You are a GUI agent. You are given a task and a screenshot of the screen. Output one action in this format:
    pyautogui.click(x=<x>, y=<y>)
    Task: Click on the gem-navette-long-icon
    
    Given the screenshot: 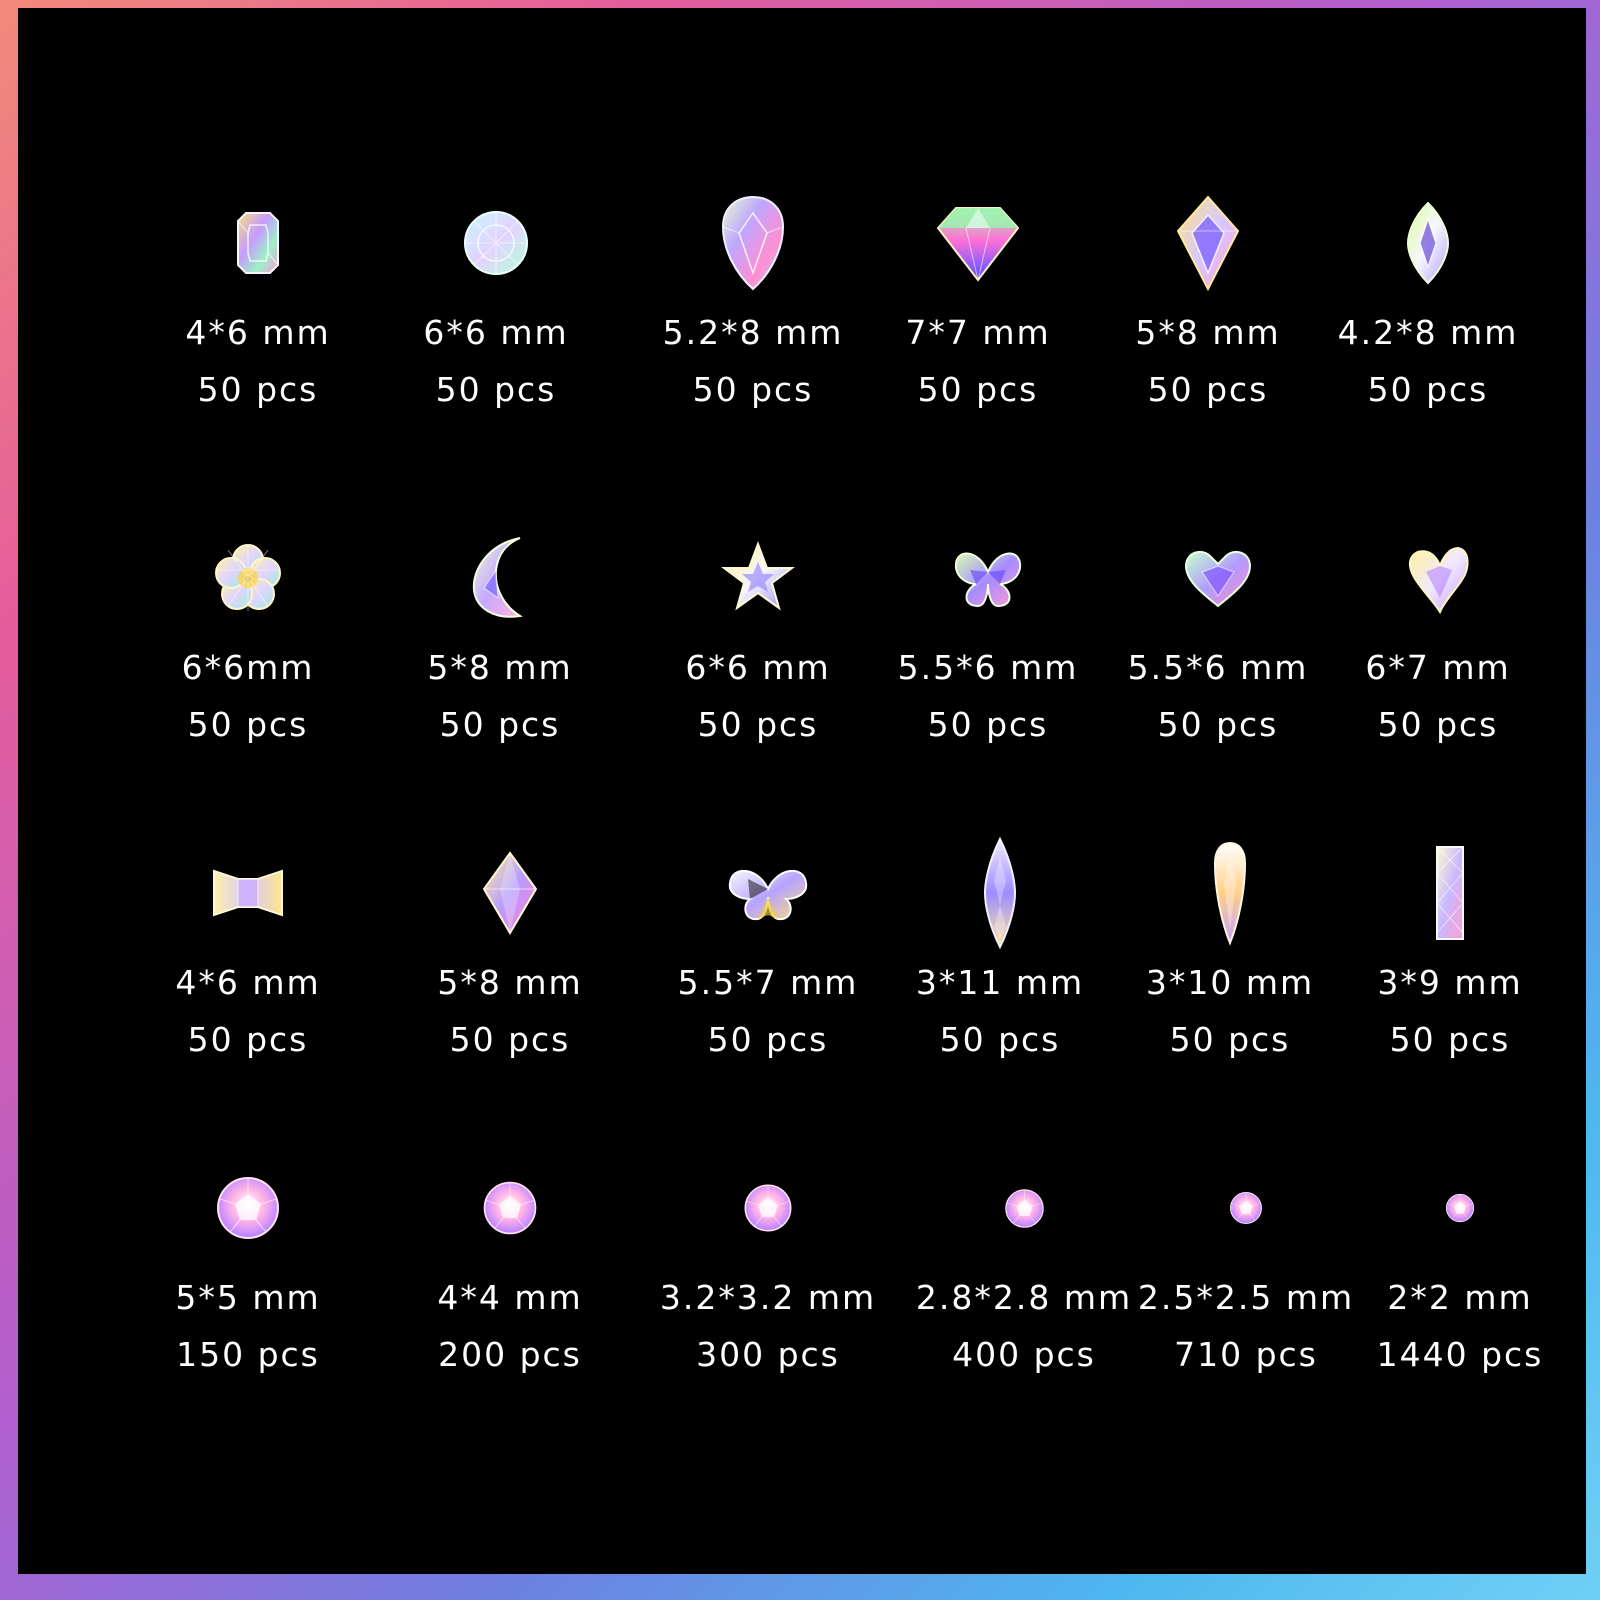 What is the action you would take?
    pyautogui.click(x=1000, y=893)
    